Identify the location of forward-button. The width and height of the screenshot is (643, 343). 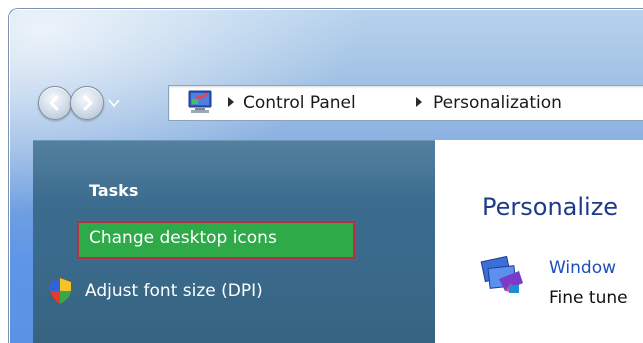
(87, 103).